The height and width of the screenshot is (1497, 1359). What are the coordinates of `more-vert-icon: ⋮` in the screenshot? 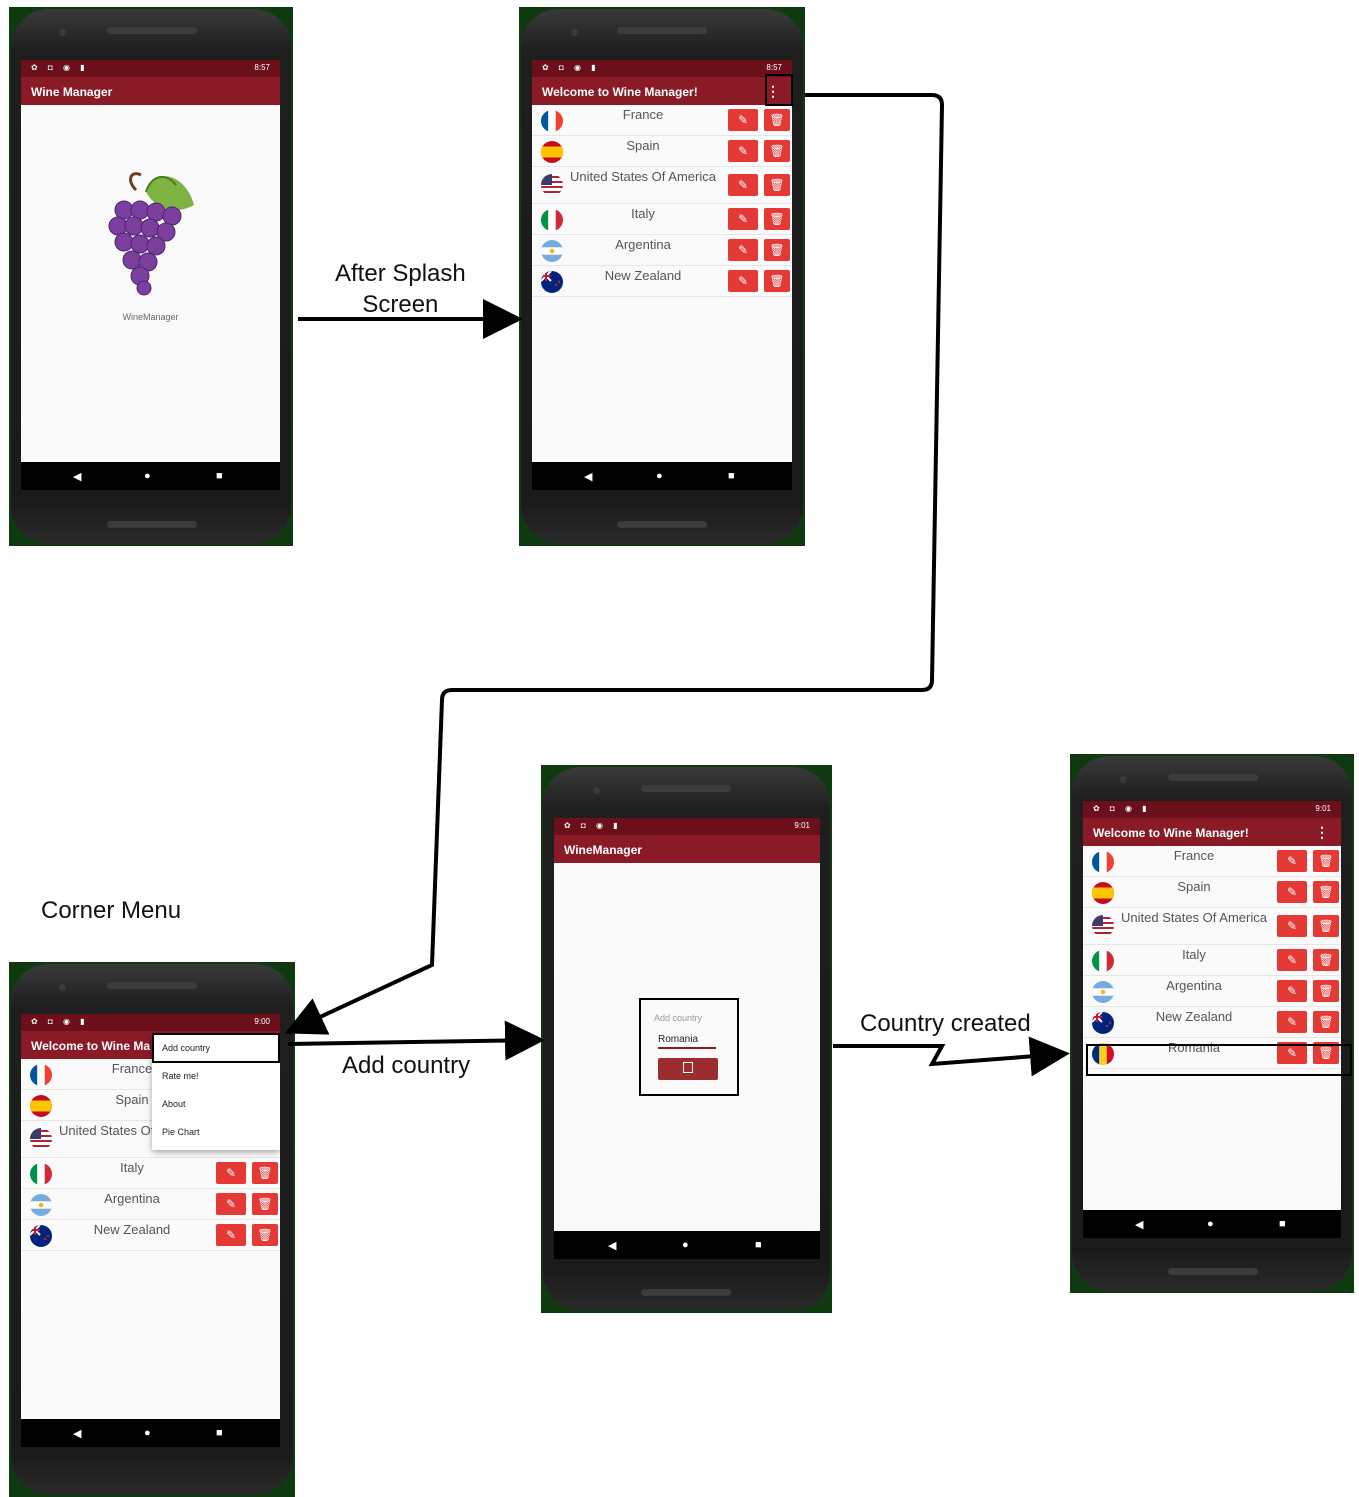 It's located at (1322, 832).